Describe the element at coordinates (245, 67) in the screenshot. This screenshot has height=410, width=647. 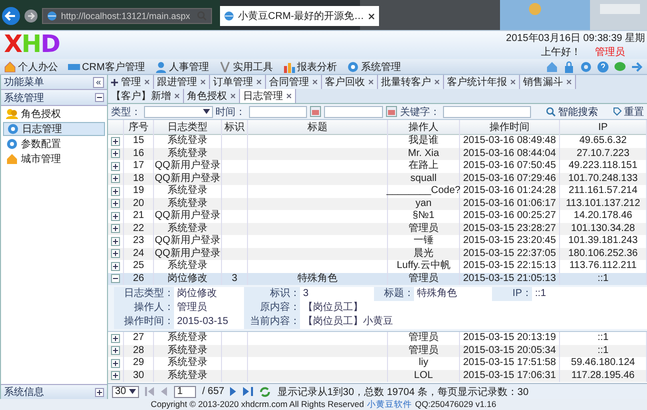
I see `menu-item: 实用工具` at that location.